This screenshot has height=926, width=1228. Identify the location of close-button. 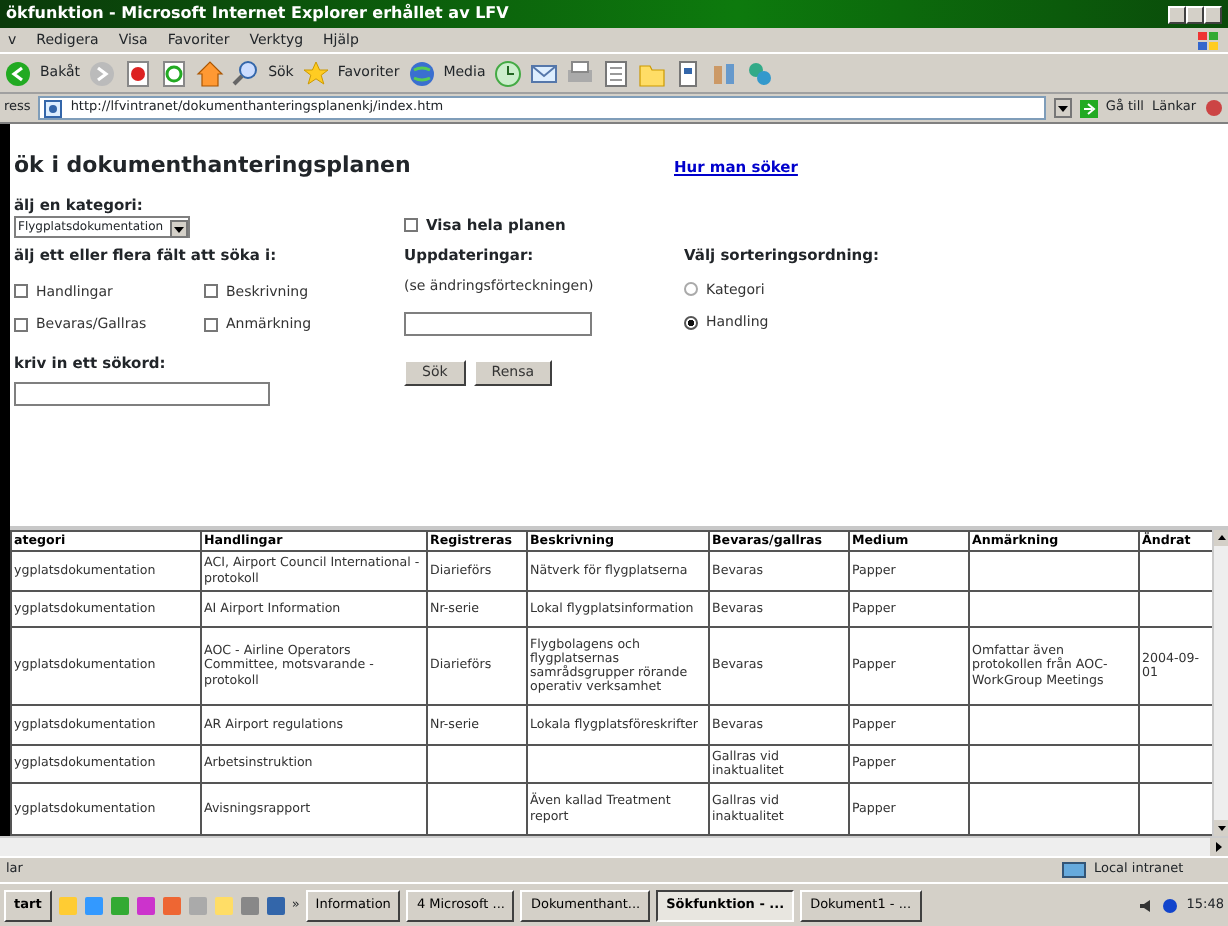
(1213, 14).